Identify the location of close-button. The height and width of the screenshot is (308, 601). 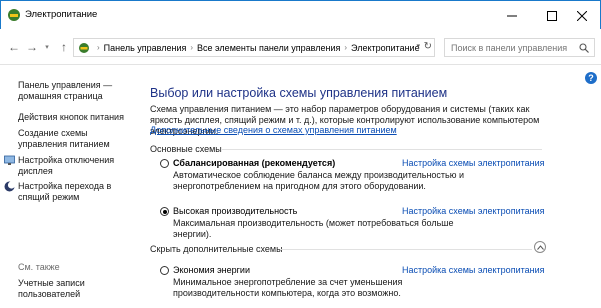
(581, 15).